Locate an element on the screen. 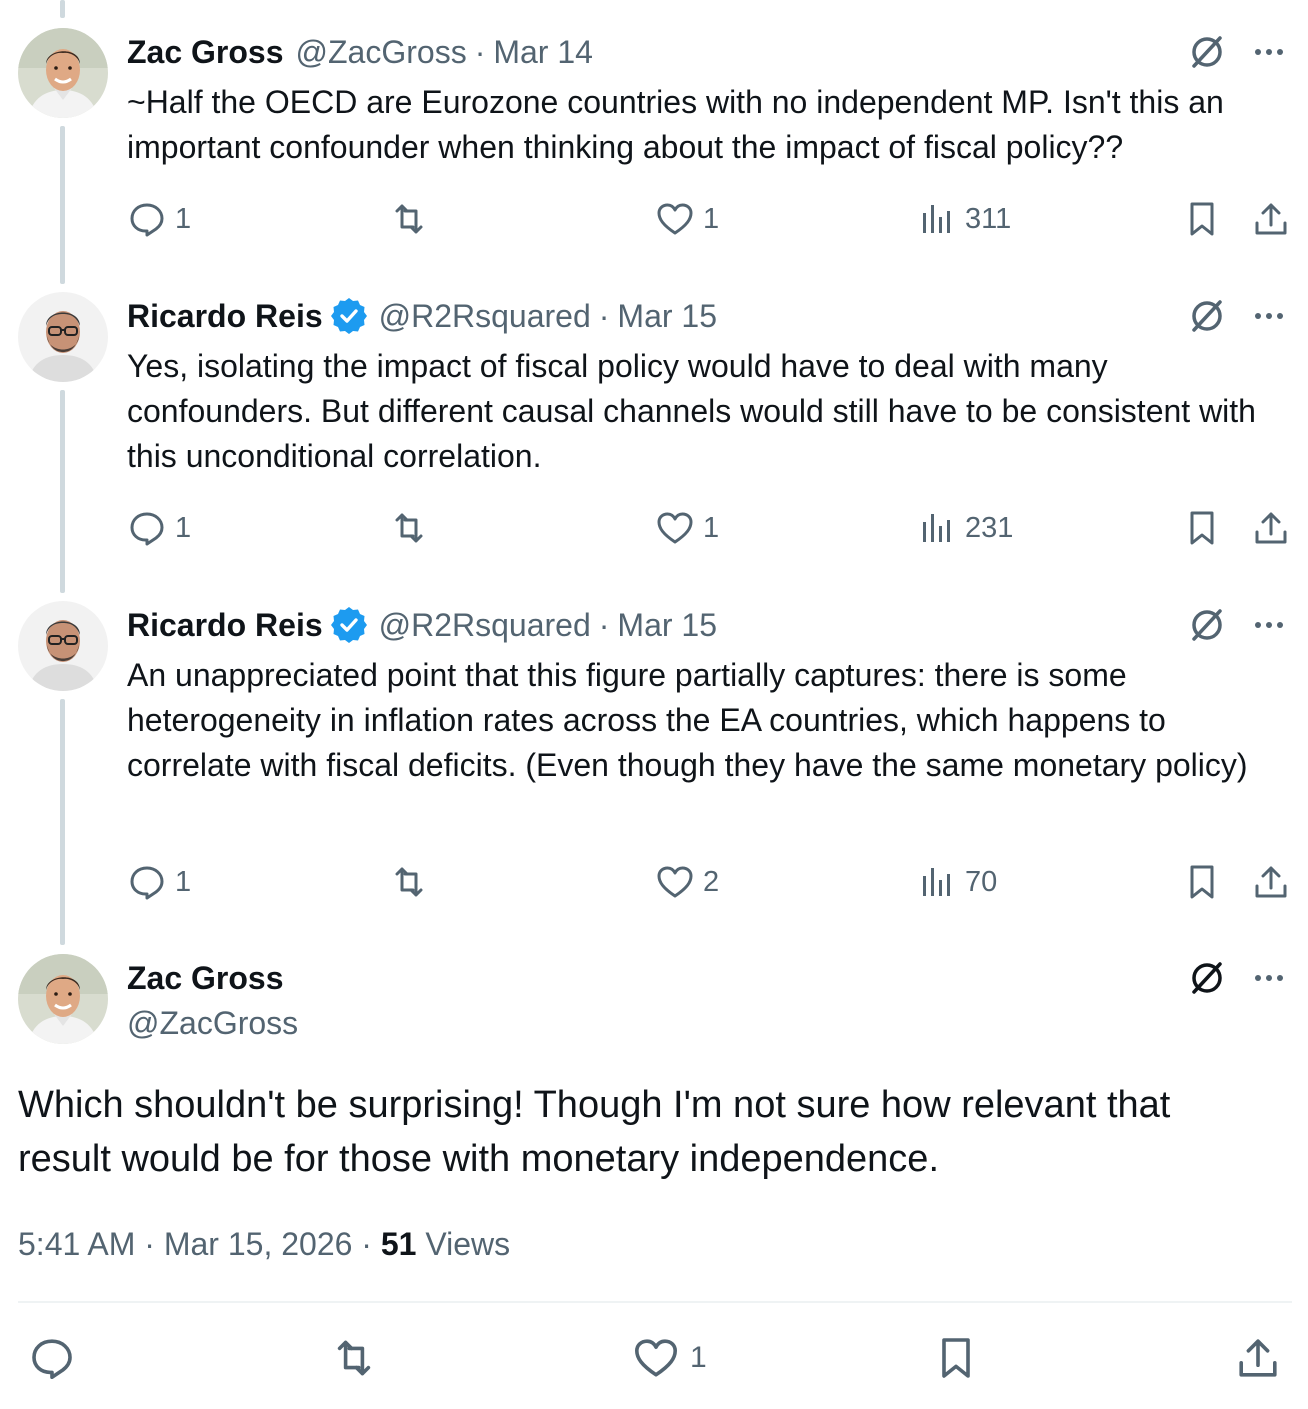  reply-button is located at coordinates (52, 1358).